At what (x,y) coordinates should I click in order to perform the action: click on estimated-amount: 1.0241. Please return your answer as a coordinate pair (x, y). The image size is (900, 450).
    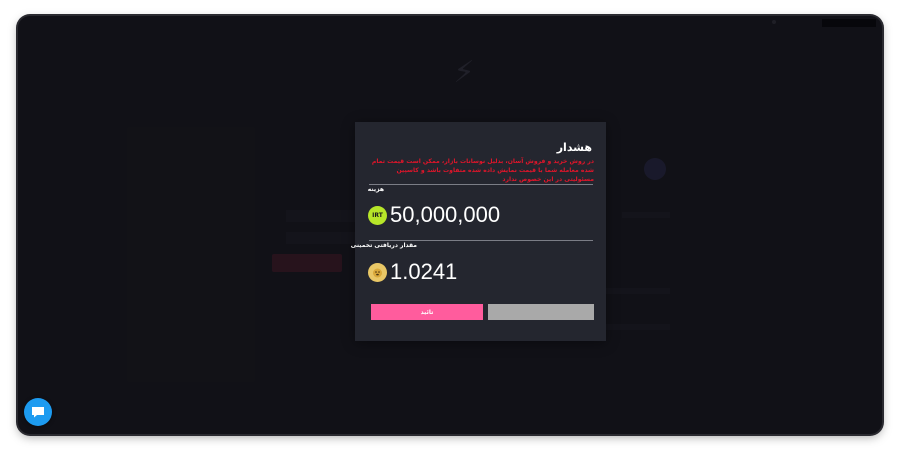
    Looking at the image, I should click on (424, 271).